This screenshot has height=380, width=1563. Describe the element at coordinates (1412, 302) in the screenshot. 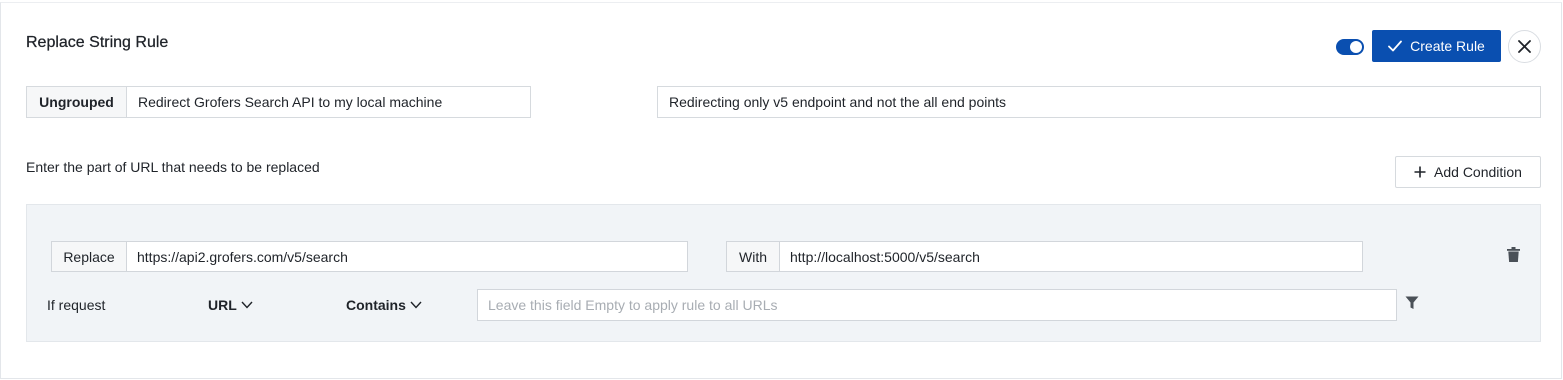

I see `filter-icon` at that location.